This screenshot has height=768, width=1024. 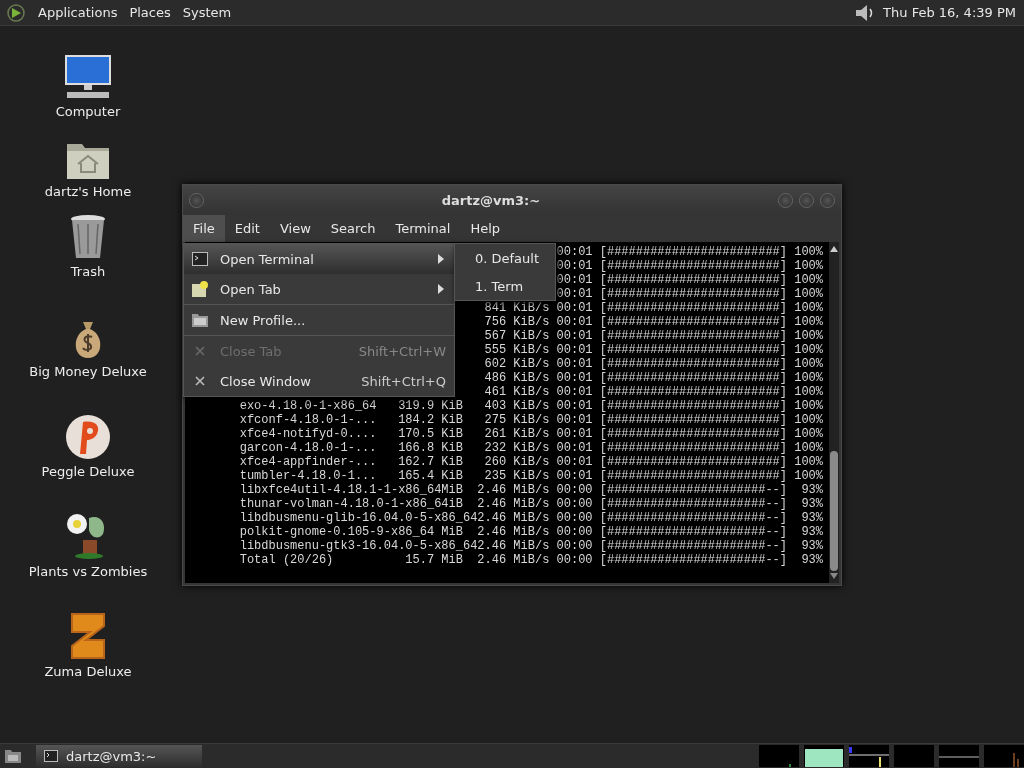 I want to click on terminal-line: 461 KiB/s 00:01 [########################] 100%, so click(x=653, y=392).